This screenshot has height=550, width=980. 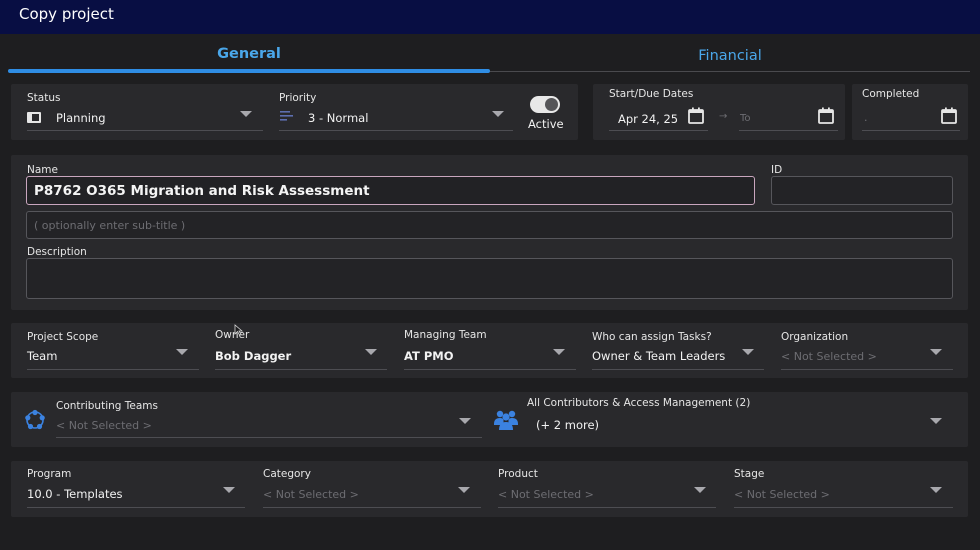 I want to click on subtitle-placeholder: ( optionally enter sub-title ), so click(x=110, y=225).